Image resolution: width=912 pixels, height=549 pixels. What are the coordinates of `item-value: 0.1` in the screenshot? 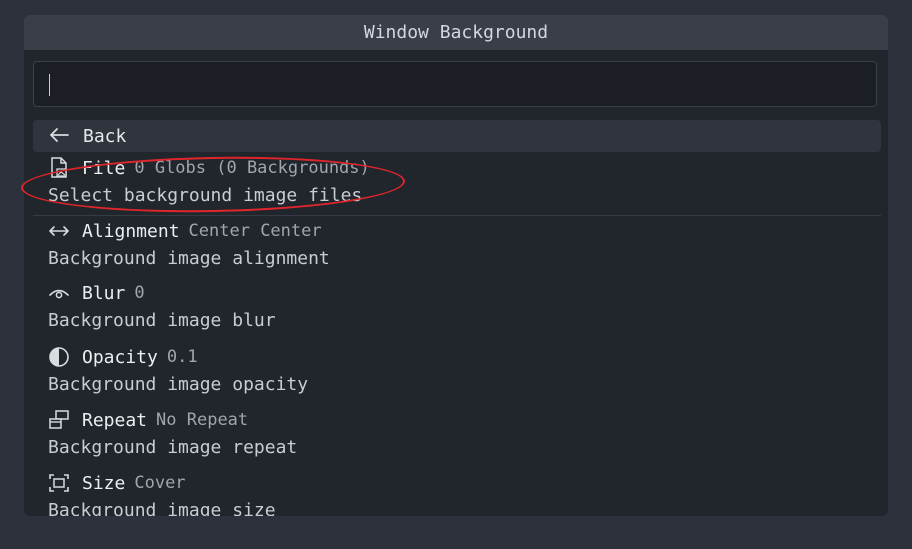 It's located at (182, 357).